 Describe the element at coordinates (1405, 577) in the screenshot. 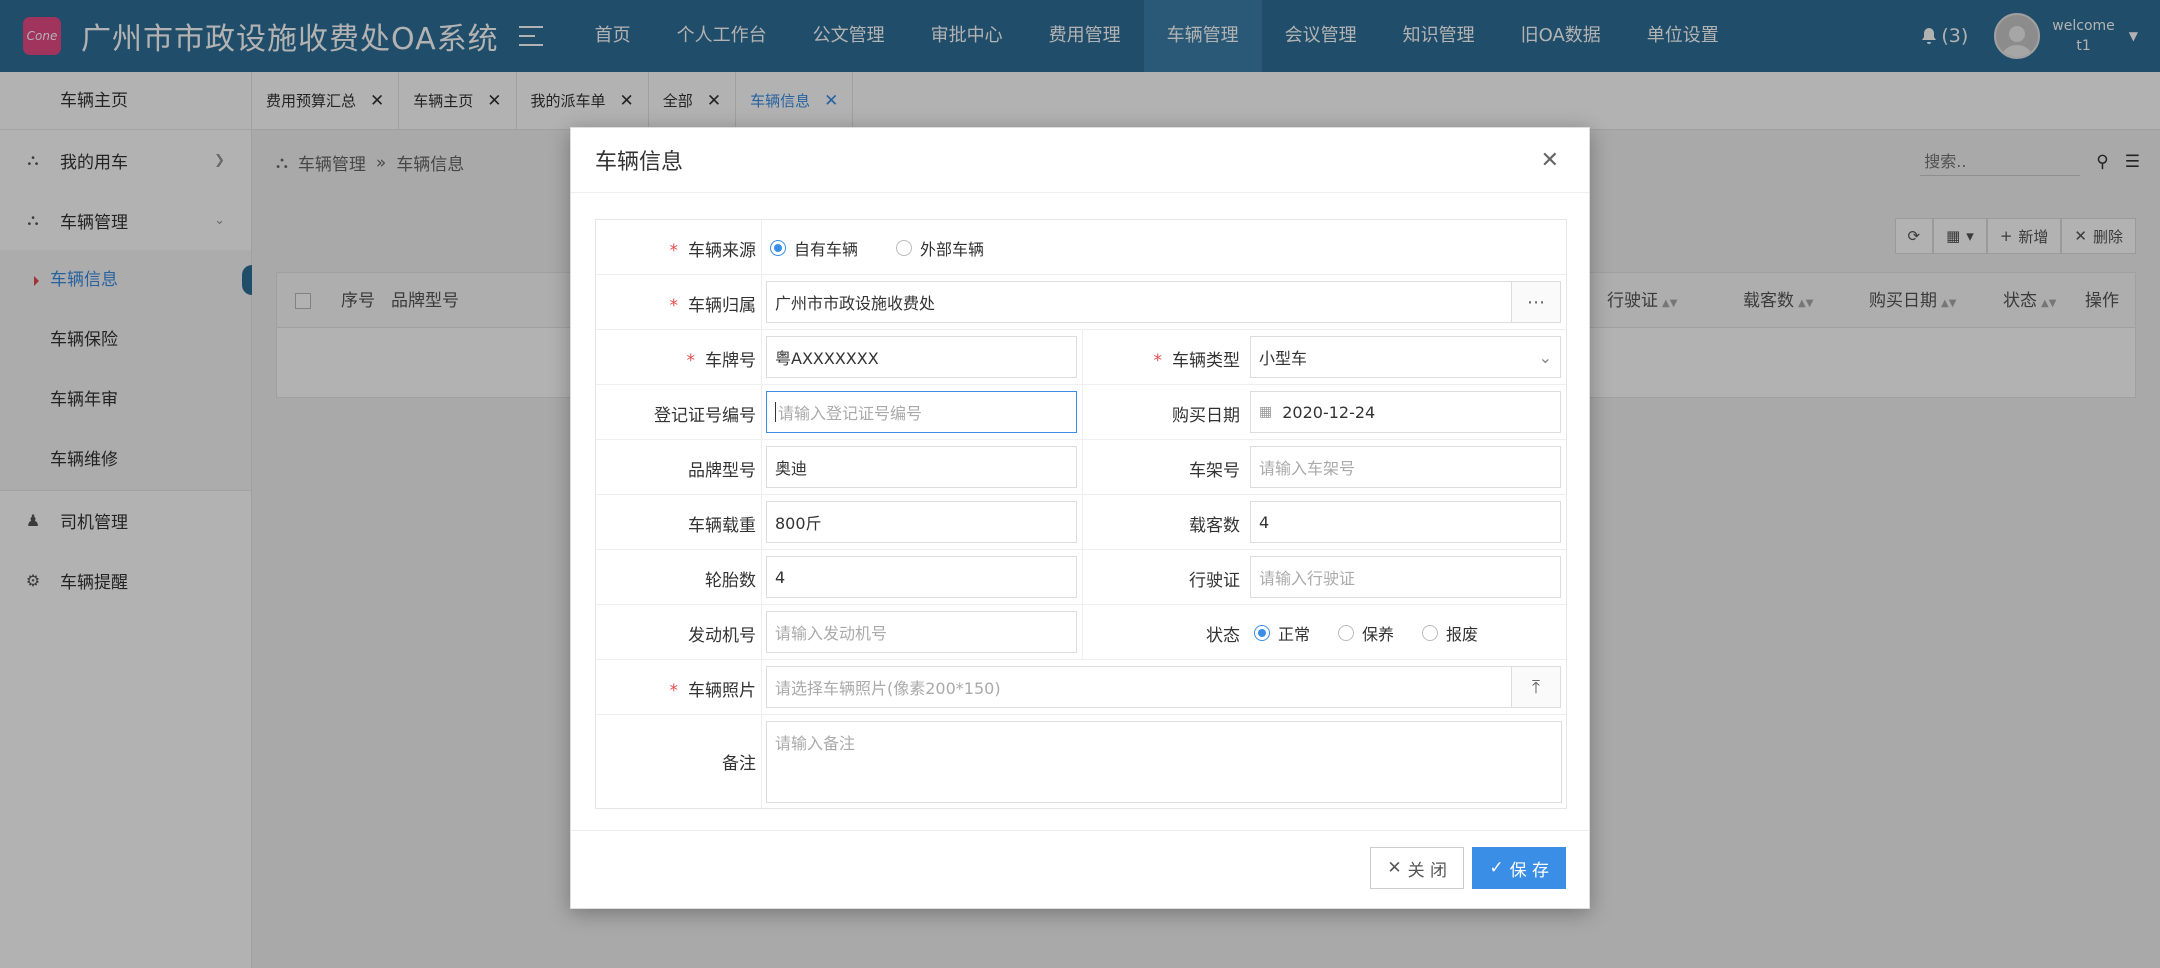

I see `license-field: 请输入行驶证` at that location.